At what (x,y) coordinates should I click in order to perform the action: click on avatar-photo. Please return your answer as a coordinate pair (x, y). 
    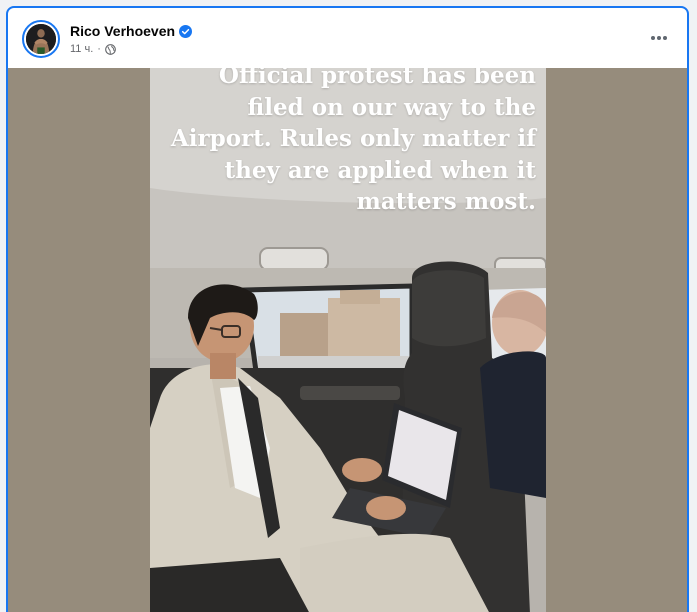
    Looking at the image, I should click on (41, 39).